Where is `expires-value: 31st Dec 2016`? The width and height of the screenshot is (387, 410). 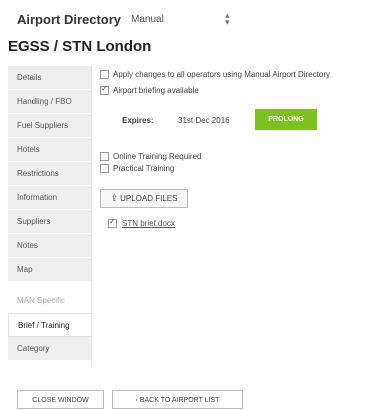
expires-value: 31st Dec 2016 is located at coordinates (204, 120).